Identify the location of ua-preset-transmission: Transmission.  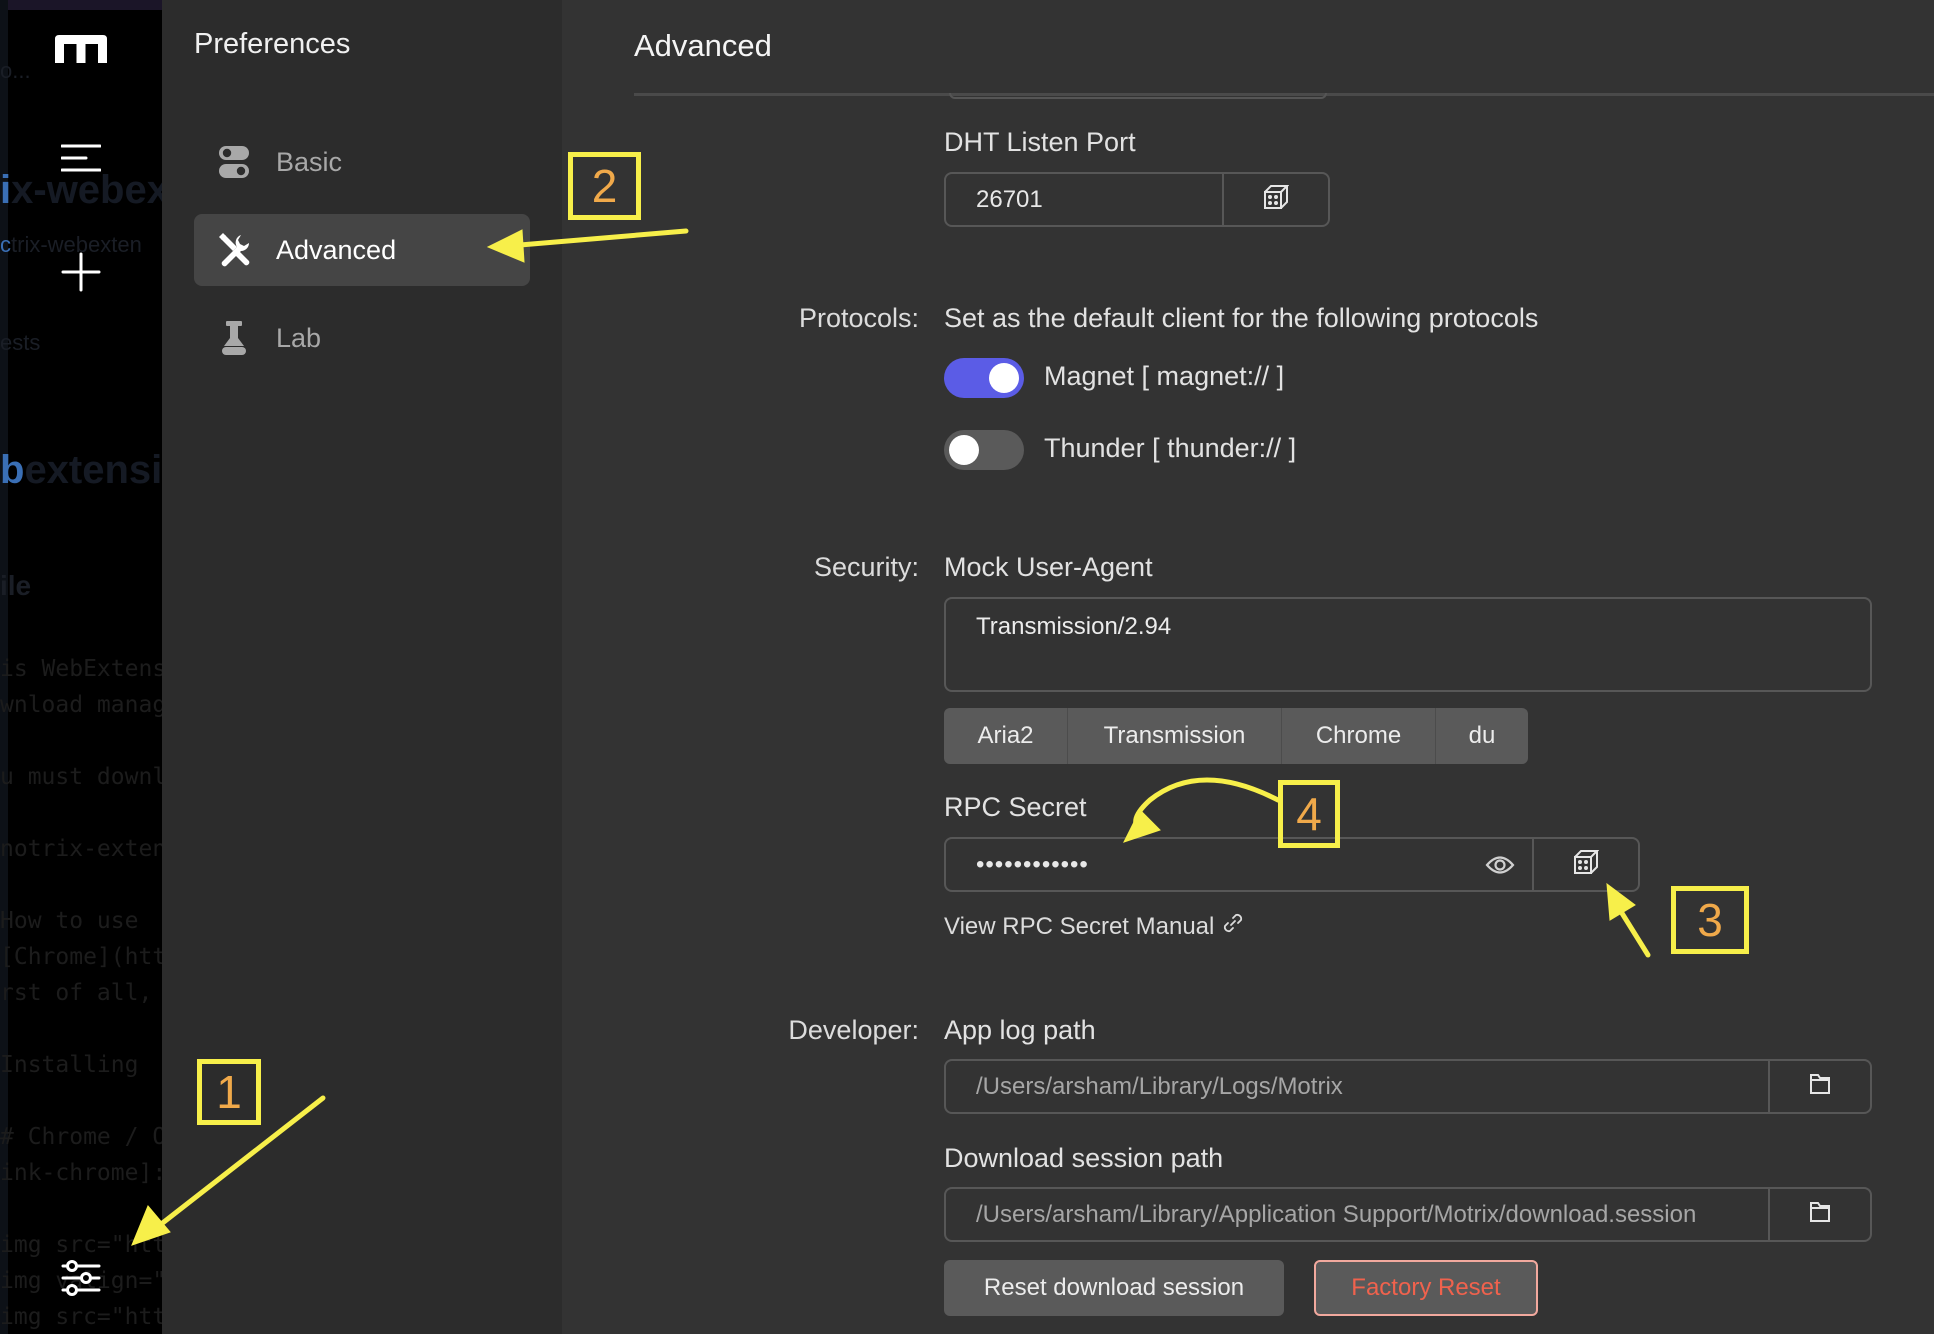
(1175, 736).